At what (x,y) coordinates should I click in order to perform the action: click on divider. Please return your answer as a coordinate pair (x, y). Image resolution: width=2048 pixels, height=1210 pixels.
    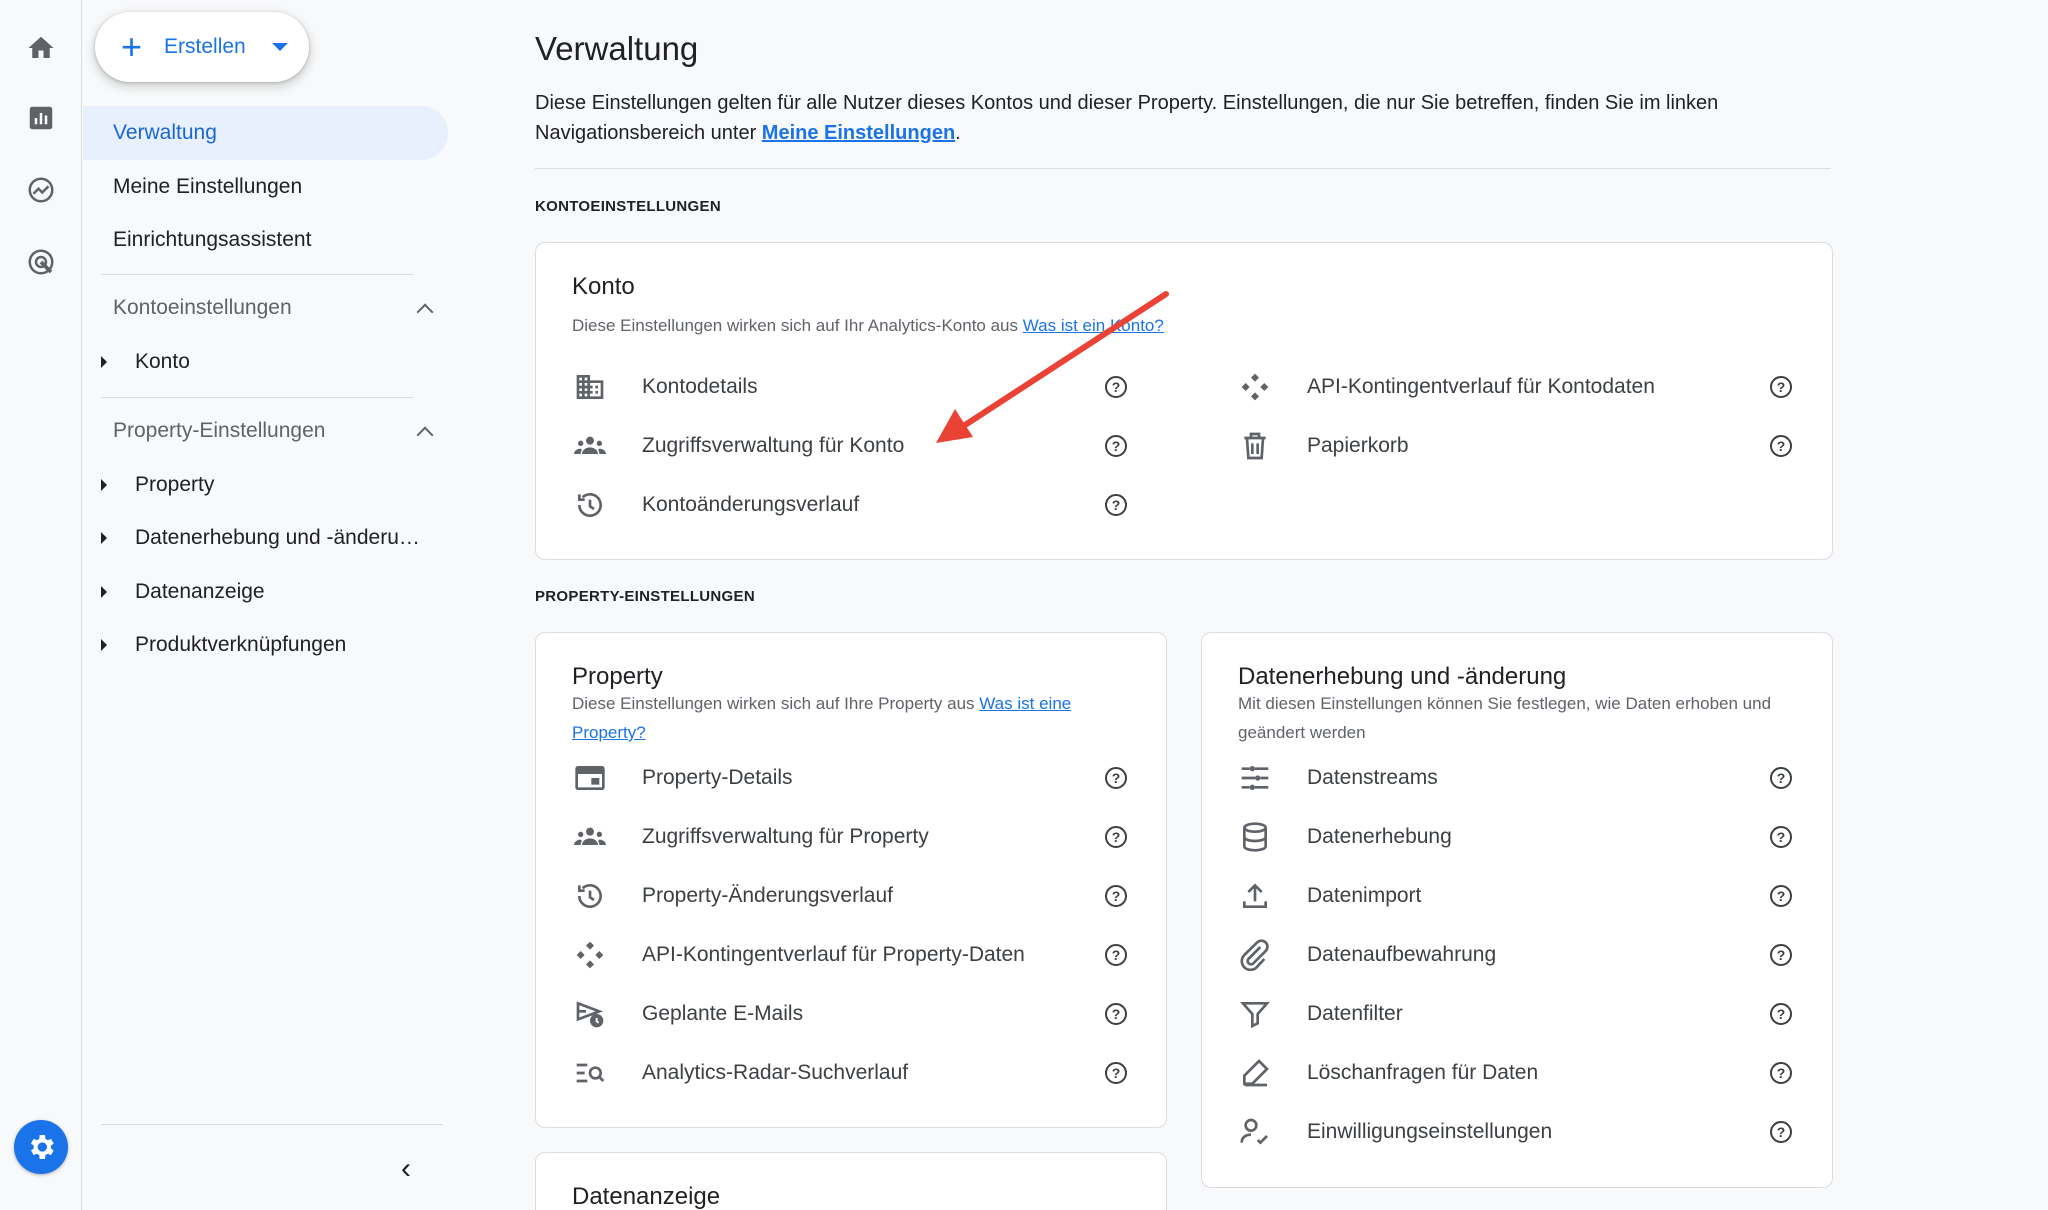
    Looking at the image, I should click on (257, 274).